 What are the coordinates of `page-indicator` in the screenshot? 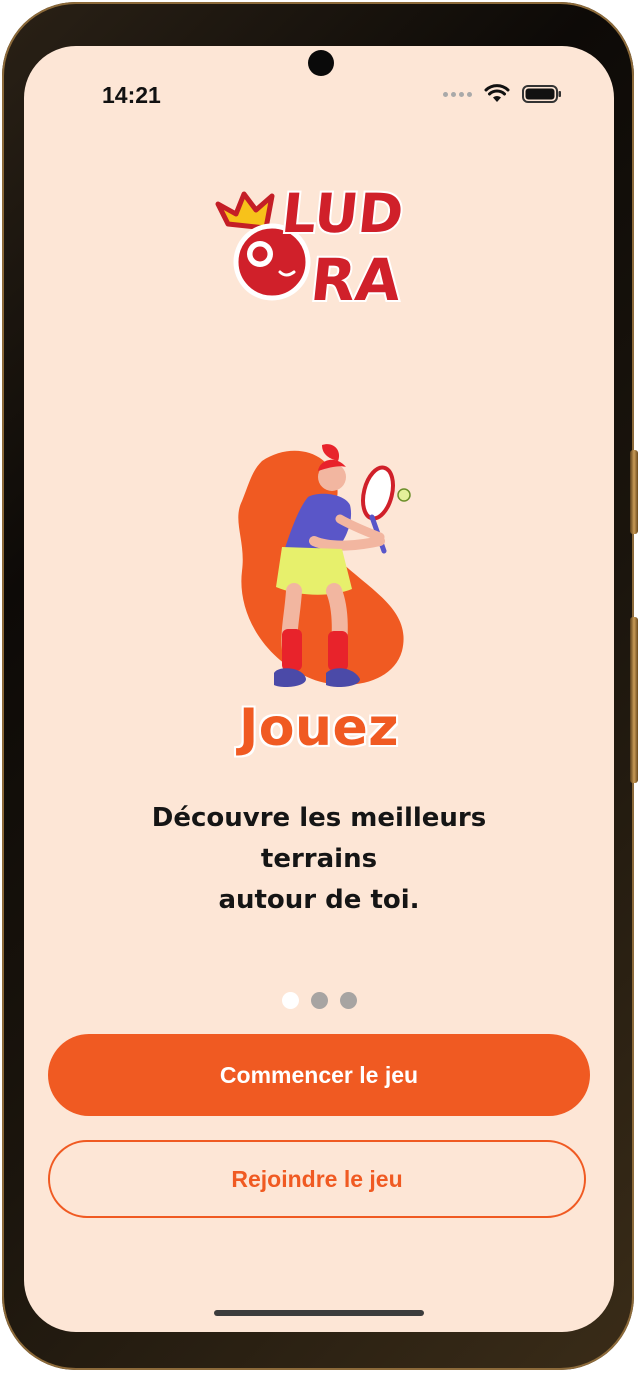 It's located at (319, 1000).